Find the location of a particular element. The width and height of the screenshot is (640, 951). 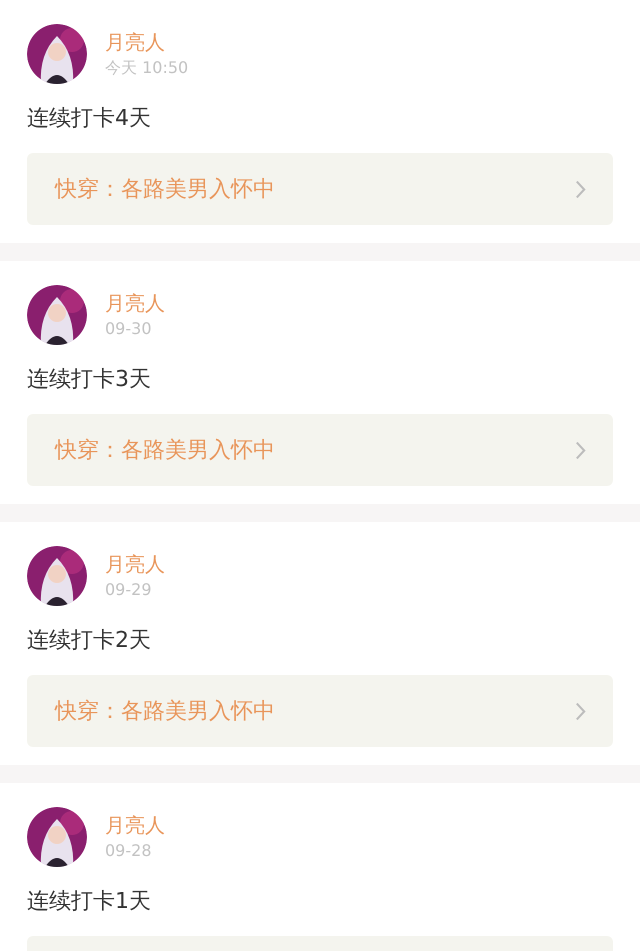

post-text: 连续打卡4天 is located at coordinates (89, 119).